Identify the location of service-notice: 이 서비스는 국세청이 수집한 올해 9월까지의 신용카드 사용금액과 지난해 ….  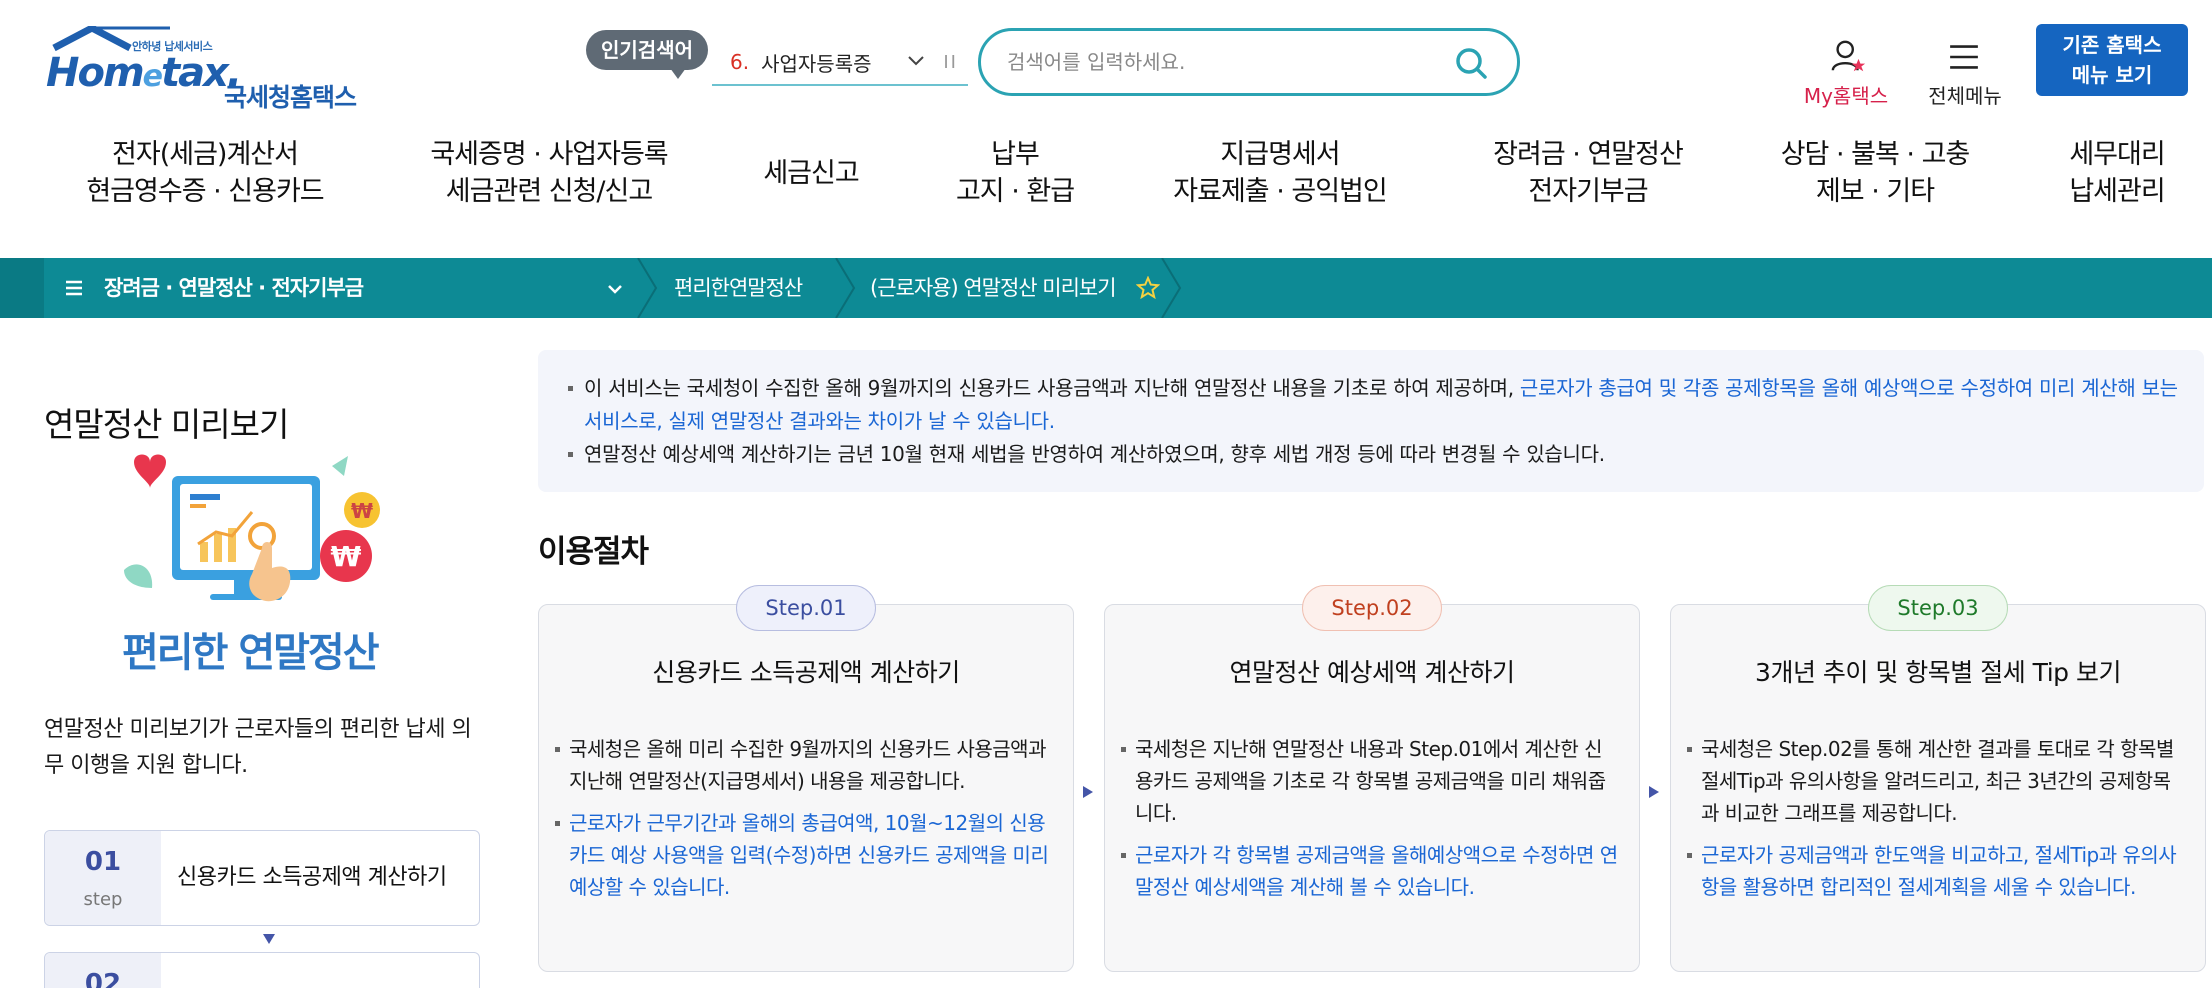
(1371, 421).